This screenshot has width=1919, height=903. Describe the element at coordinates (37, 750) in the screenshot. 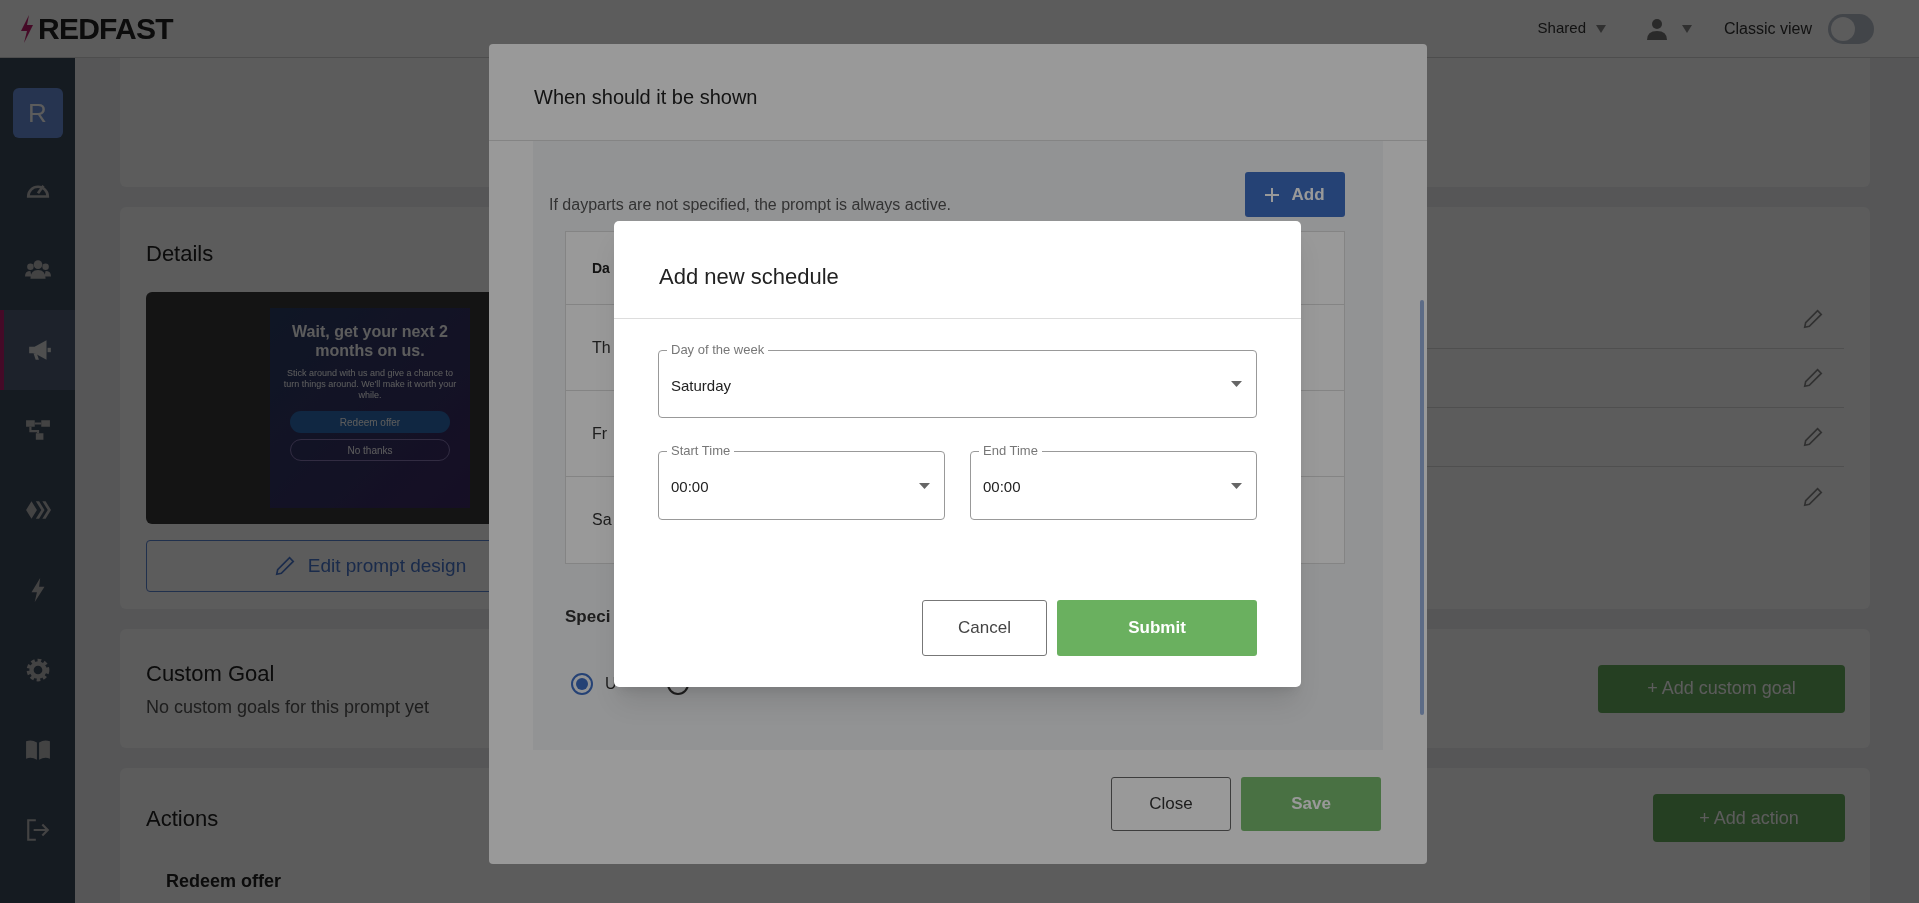

I see `book-icon` at that location.